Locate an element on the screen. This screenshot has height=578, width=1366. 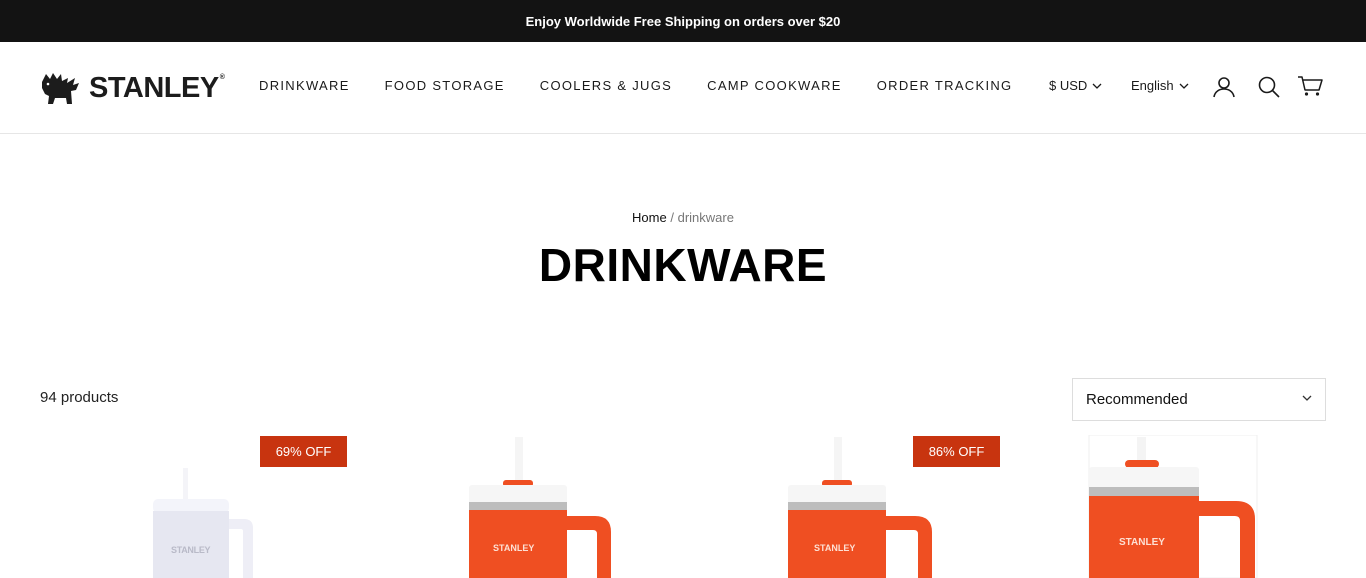
breadcrumb: Home / drinkware is located at coordinates (683, 217).